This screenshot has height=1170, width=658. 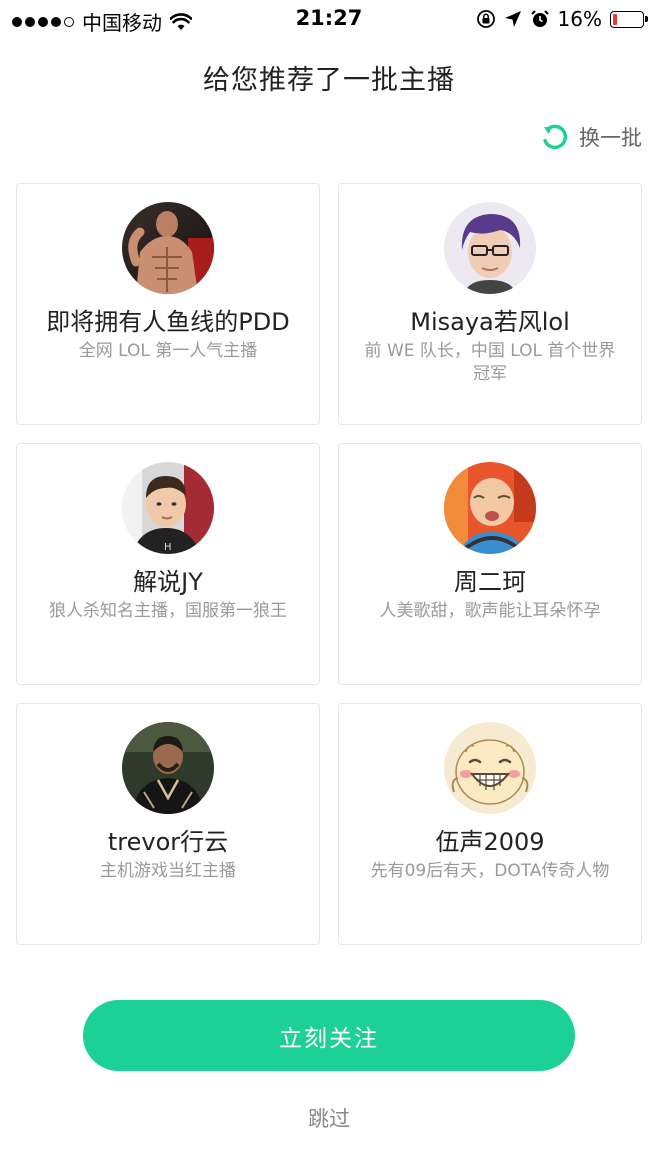 I want to click on status-right: 16%, so click(x=562, y=19).